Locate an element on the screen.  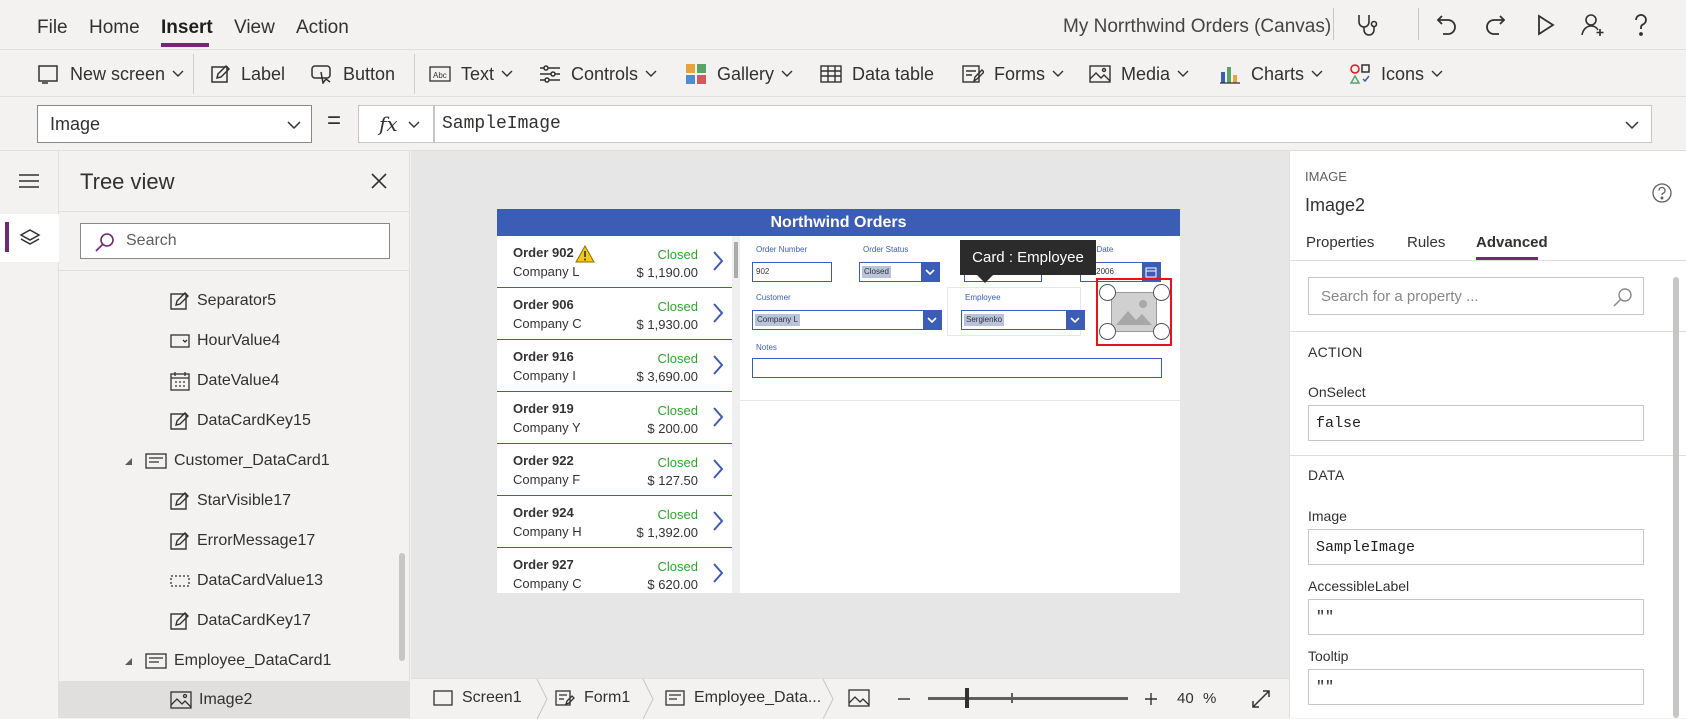
new-screen-button: New screen is located at coordinates (111, 74).